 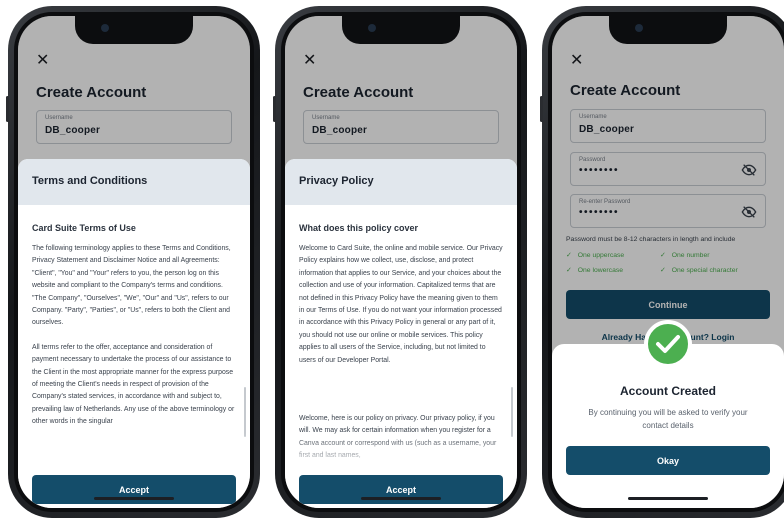 I want to click on modal-title: Account Created, so click(x=668, y=391).